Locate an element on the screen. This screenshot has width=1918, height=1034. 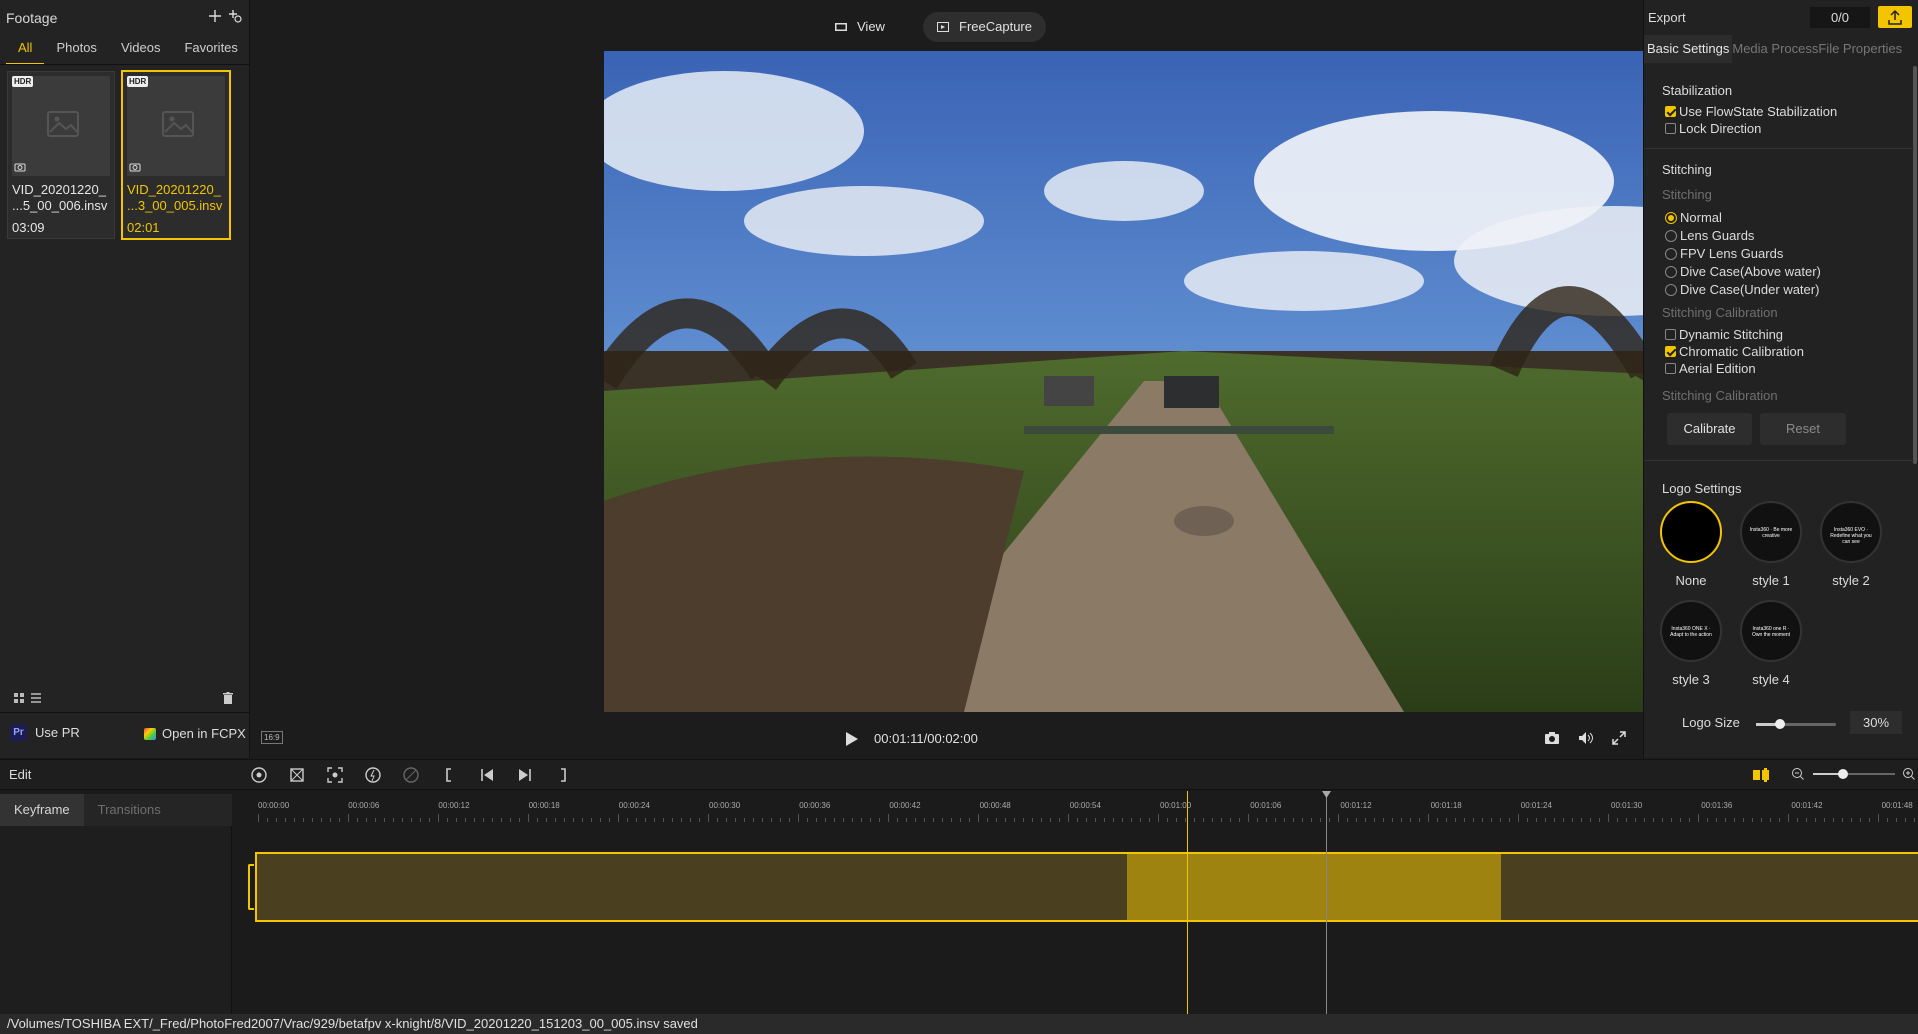
clip-trim-handle is located at coordinates (251, 887).